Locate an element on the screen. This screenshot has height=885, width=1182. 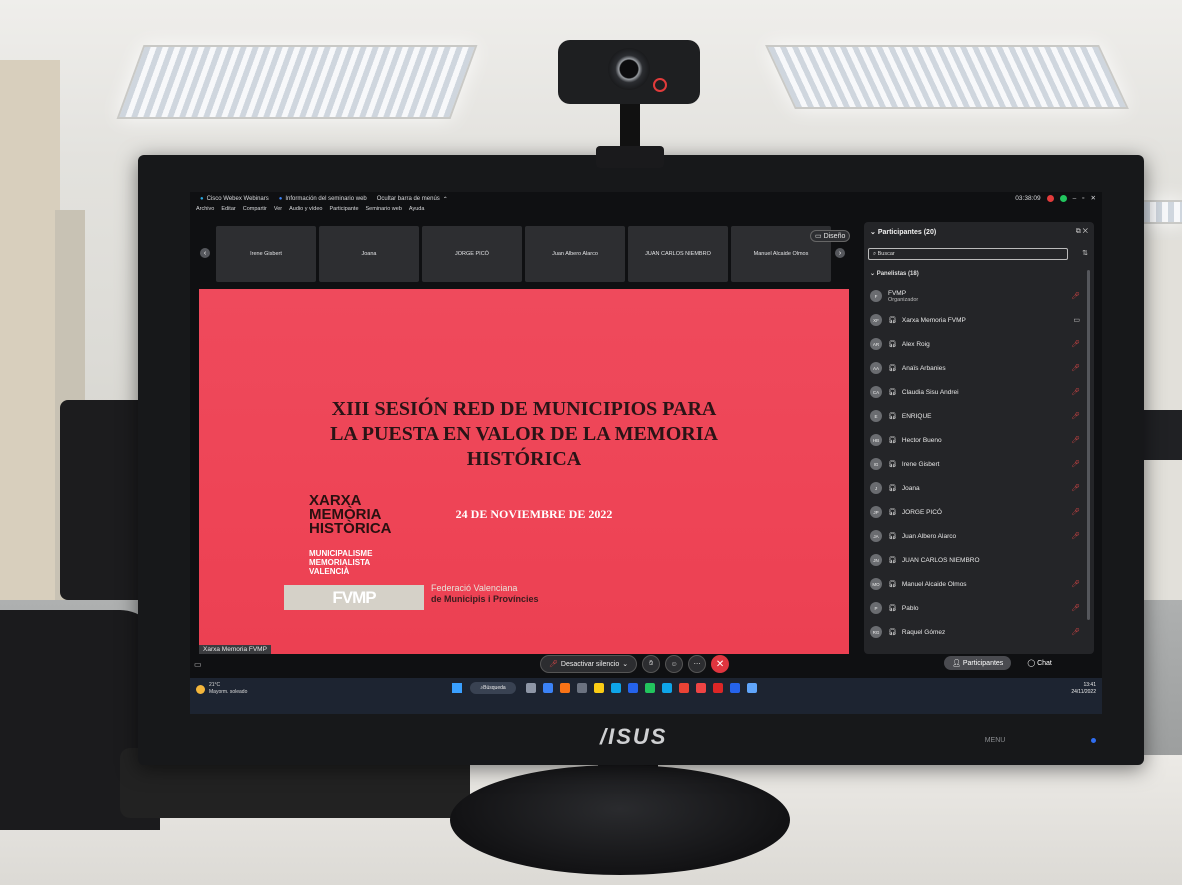
leave-button: ✕ is located at coordinates (720, 664).